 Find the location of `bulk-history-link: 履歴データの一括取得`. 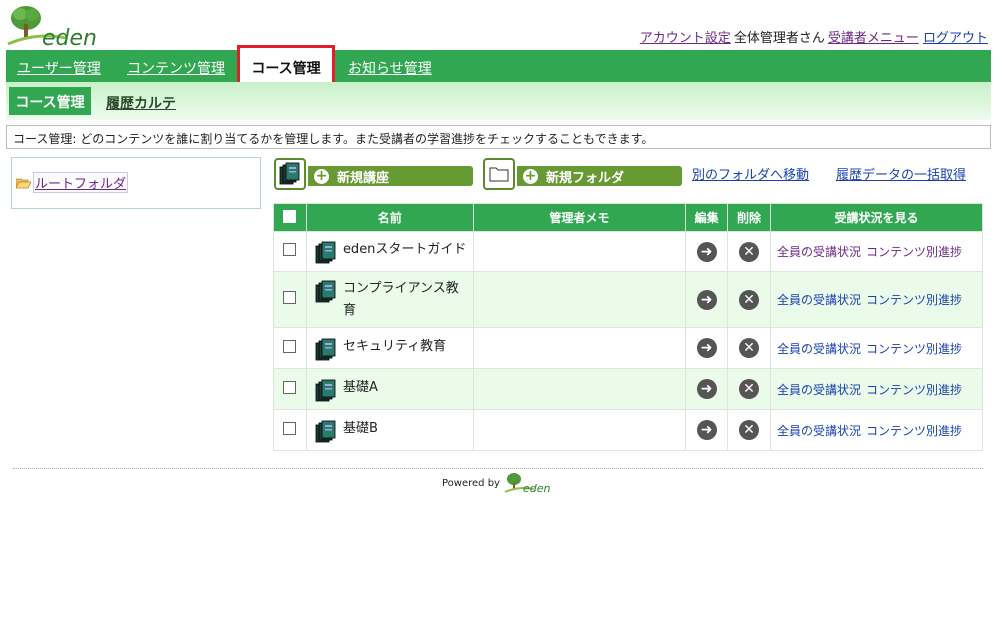

bulk-history-link: 履歴データの一括取得 is located at coordinates (901, 173).